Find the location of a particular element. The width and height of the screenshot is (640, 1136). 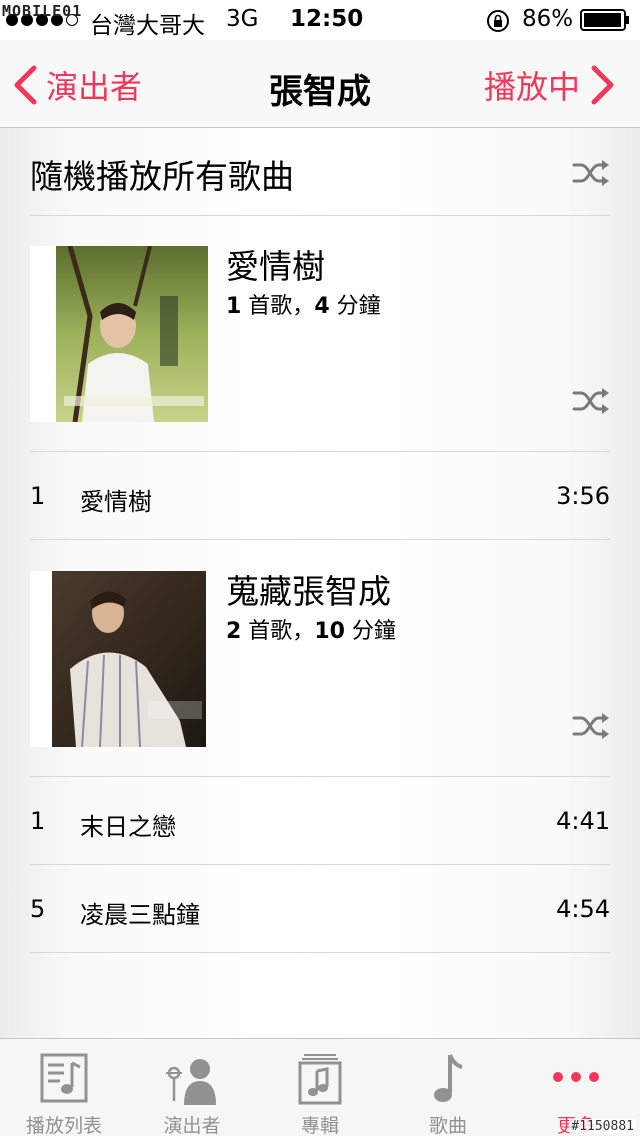

album-title: 蒐藏張智成 is located at coordinates (308, 591).